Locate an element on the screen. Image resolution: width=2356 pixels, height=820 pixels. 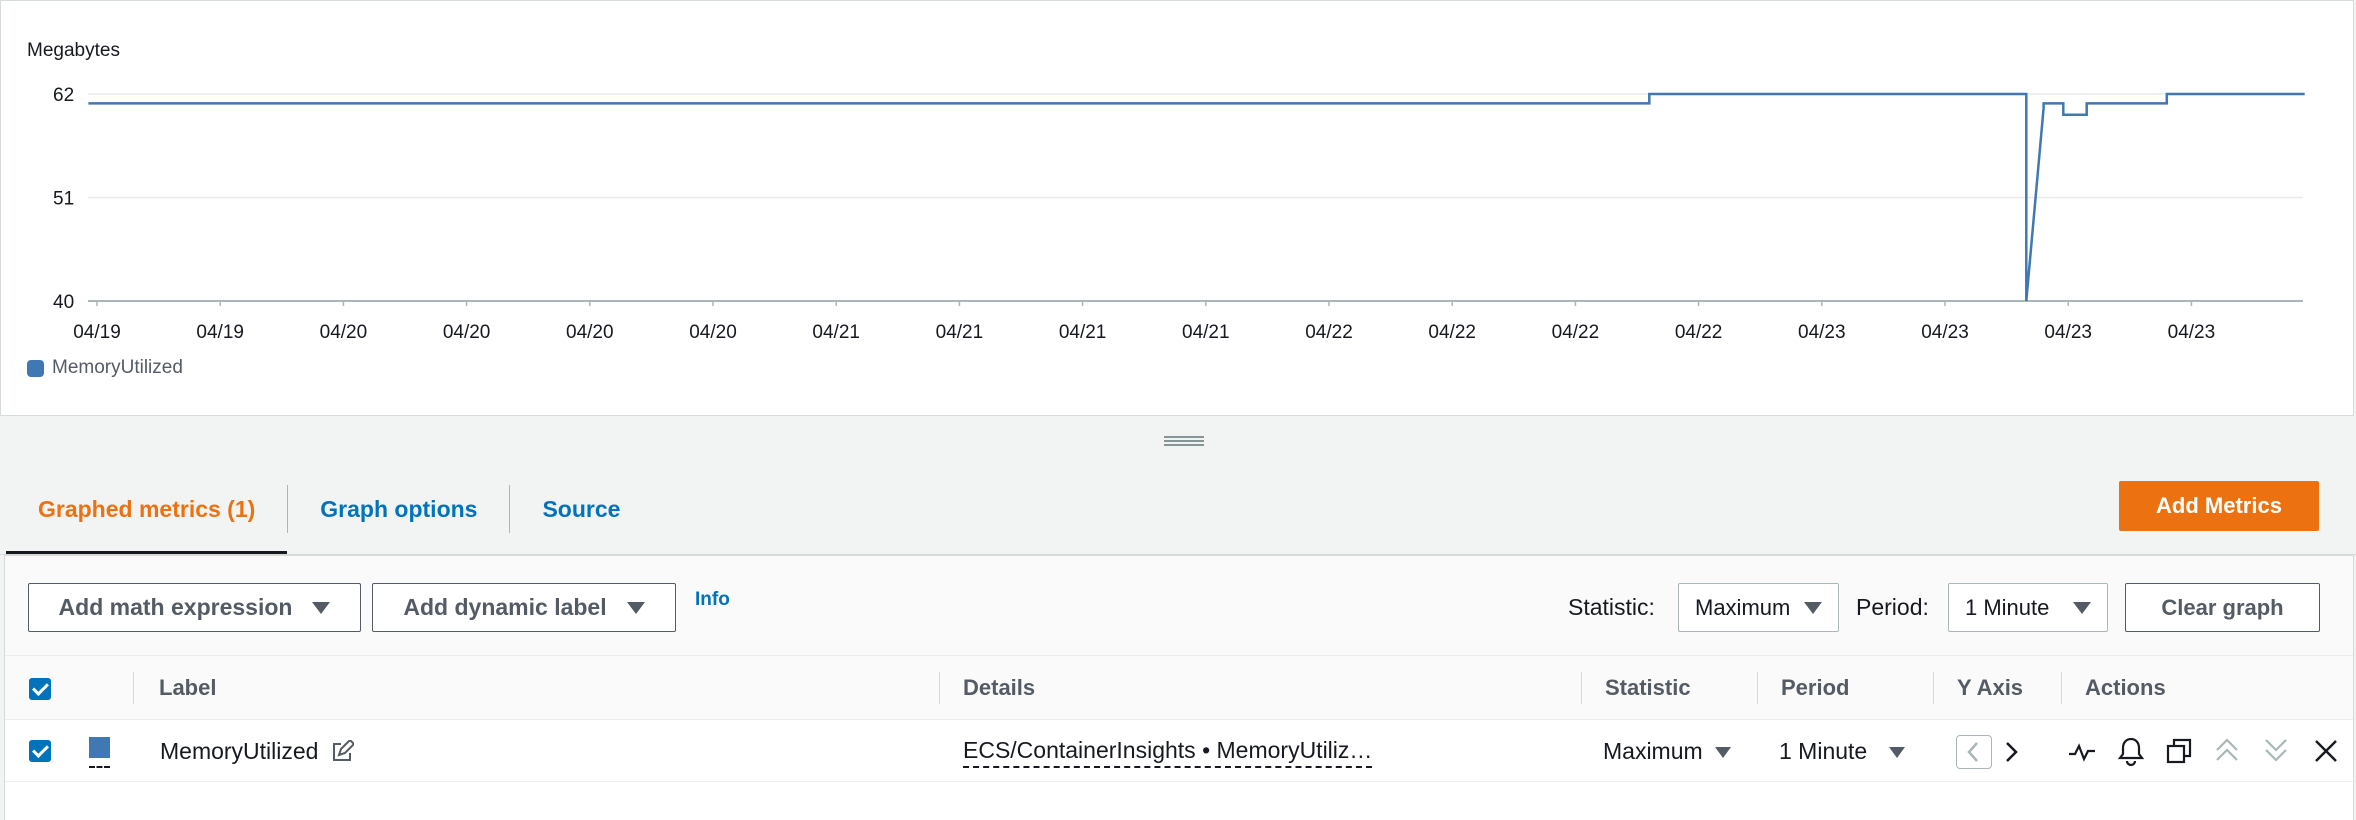
remove-icon is located at coordinates (2326, 751).